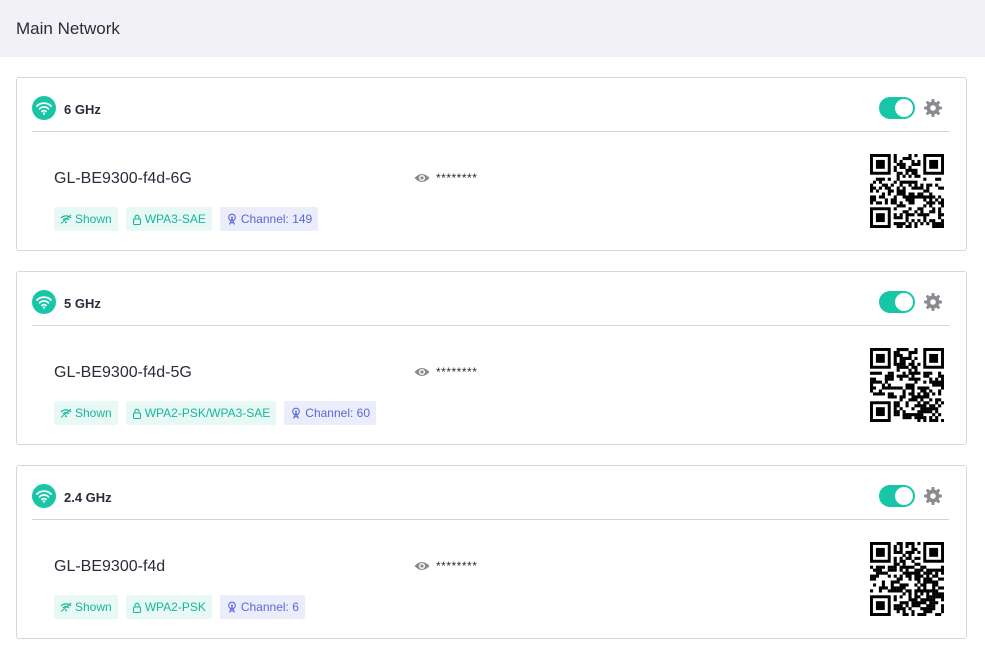 The height and width of the screenshot is (656, 985). I want to click on channel-tag: Channel: 60, so click(330, 413).